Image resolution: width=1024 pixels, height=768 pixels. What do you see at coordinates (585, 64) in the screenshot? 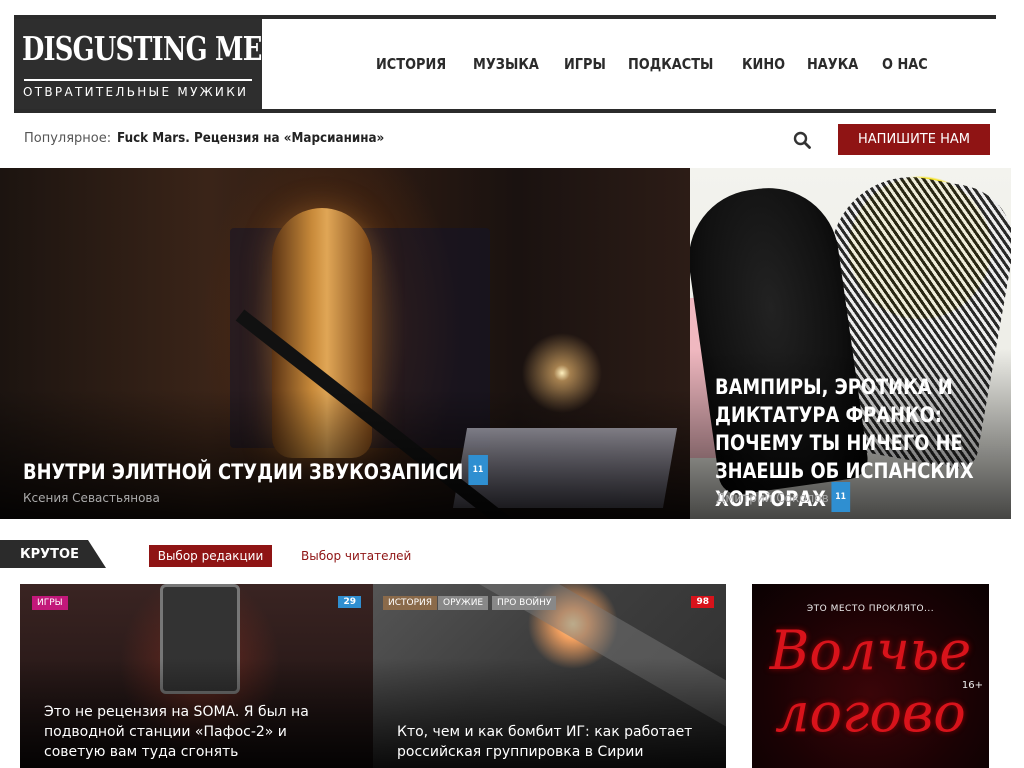
I see `nav-item-games: ИГРЫ` at bounding box center [585, 64].